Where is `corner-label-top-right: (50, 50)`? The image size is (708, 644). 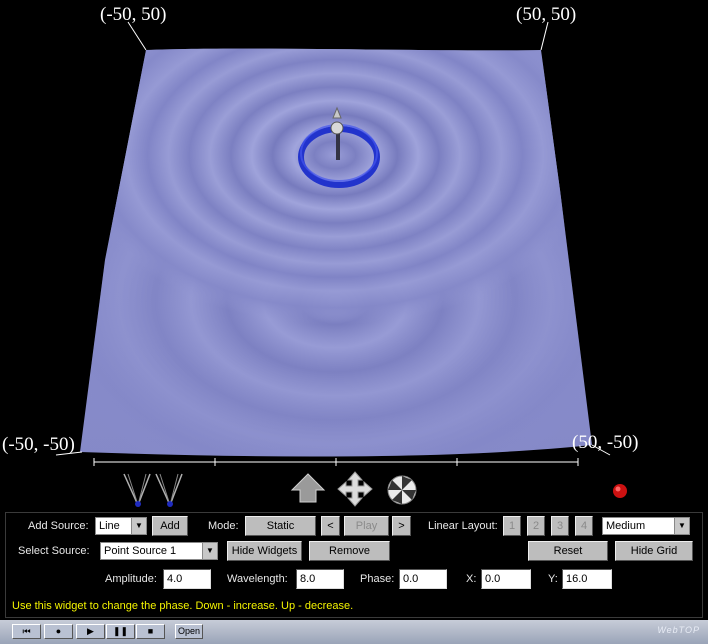
corner-label-top-right: (50, 50) is located at coordinates (546, 14).